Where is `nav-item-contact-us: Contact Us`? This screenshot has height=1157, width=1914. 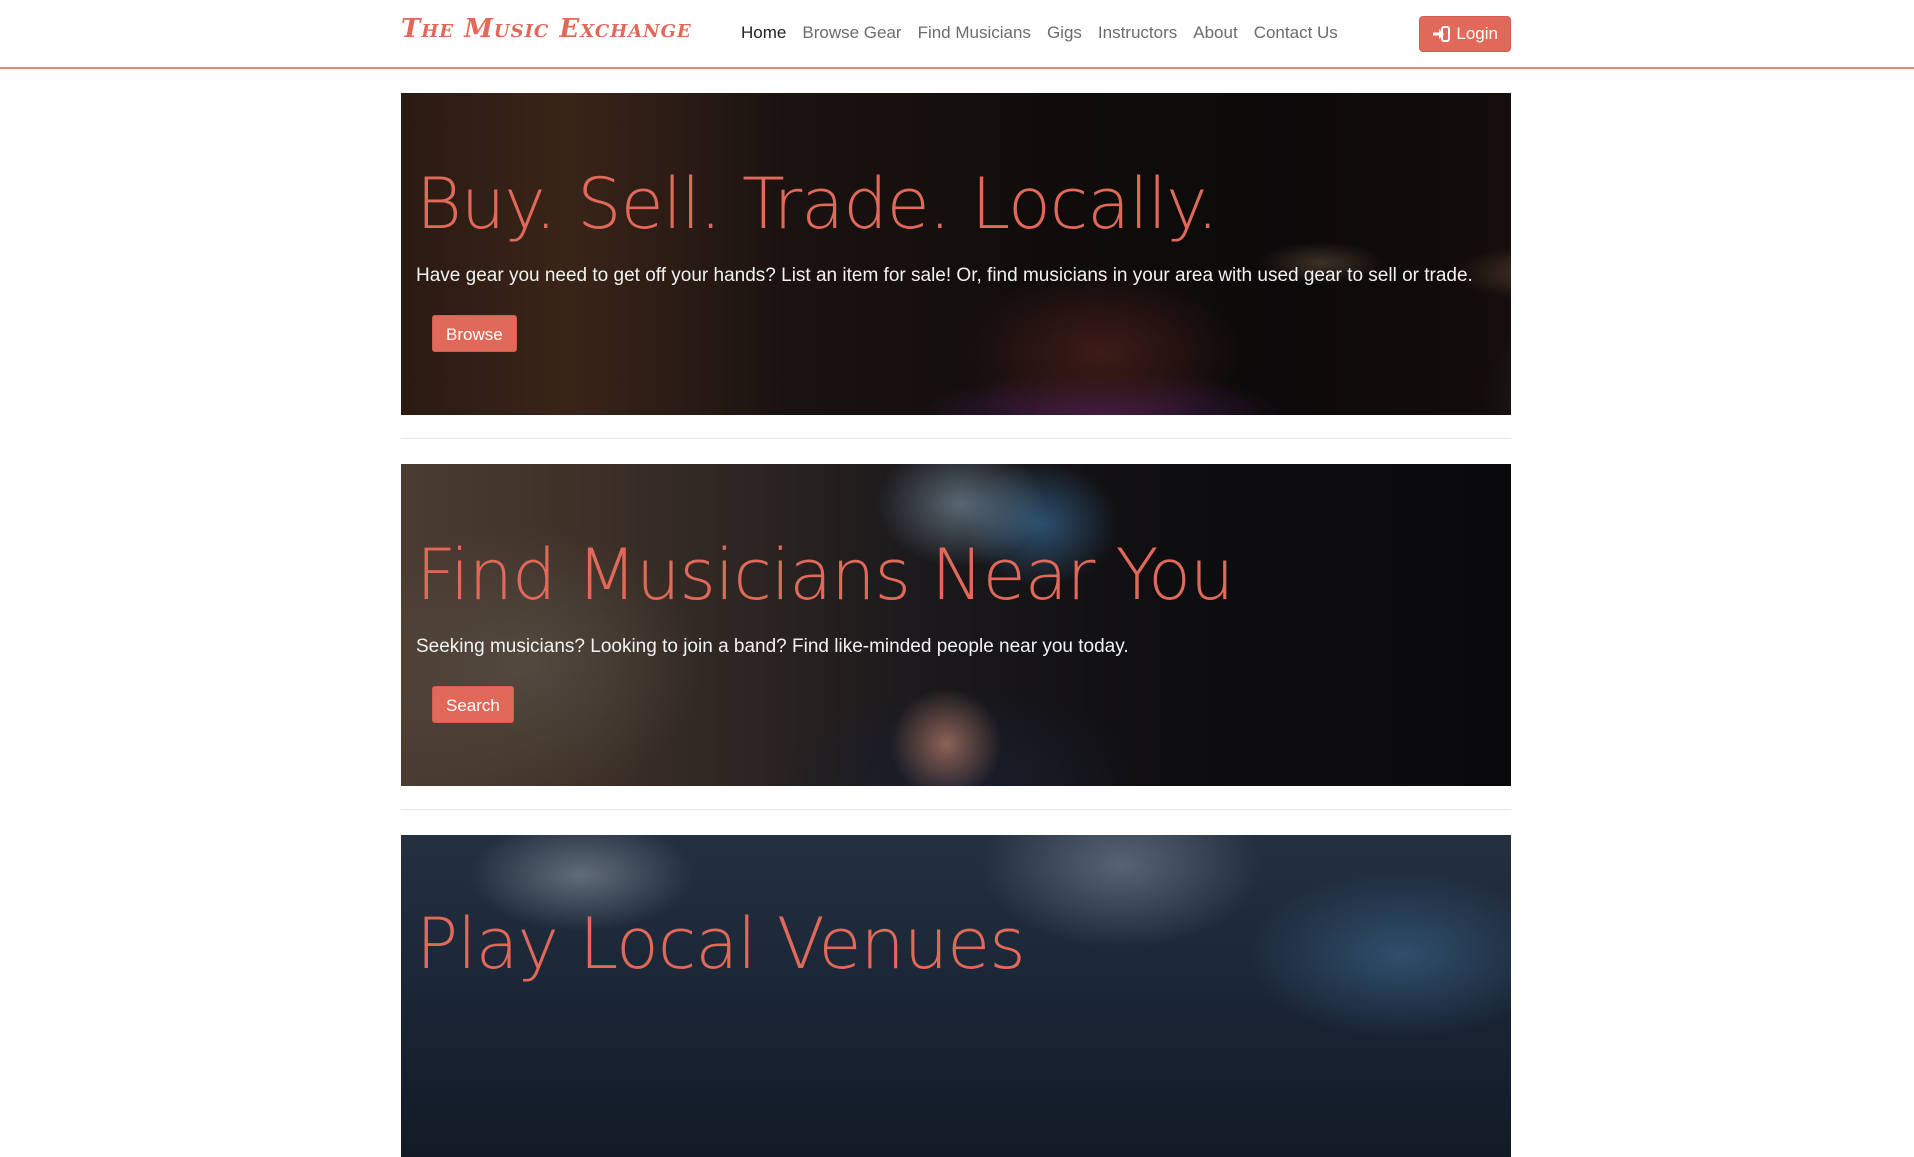
nav-item-contact-us: Contact Us is located at coordinates (1296, 33).